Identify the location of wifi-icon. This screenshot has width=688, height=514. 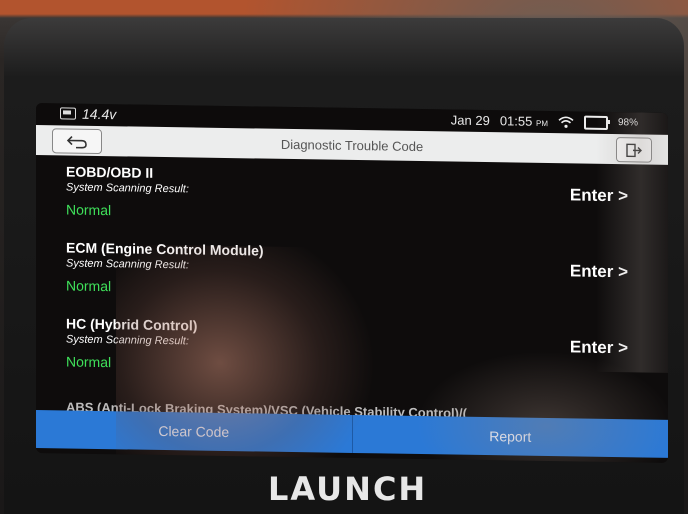
(566, 122).